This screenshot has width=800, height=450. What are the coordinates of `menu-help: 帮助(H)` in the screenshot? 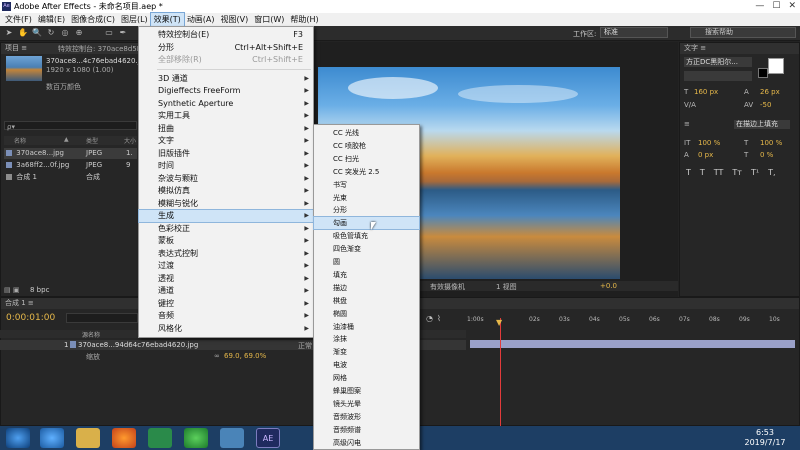 It's located at (304, 19).